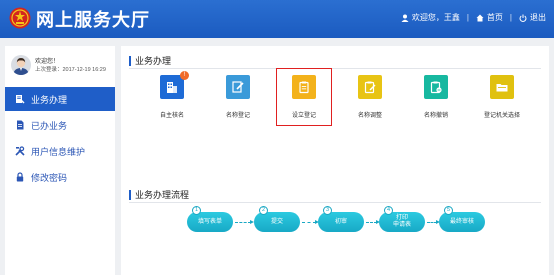 Image resolution: width=554 pixels, height=275 pixels. Describe the element at coordinates (159, 194) in the screenshot. I see `section-title-process: 业务办理流程` at that location.